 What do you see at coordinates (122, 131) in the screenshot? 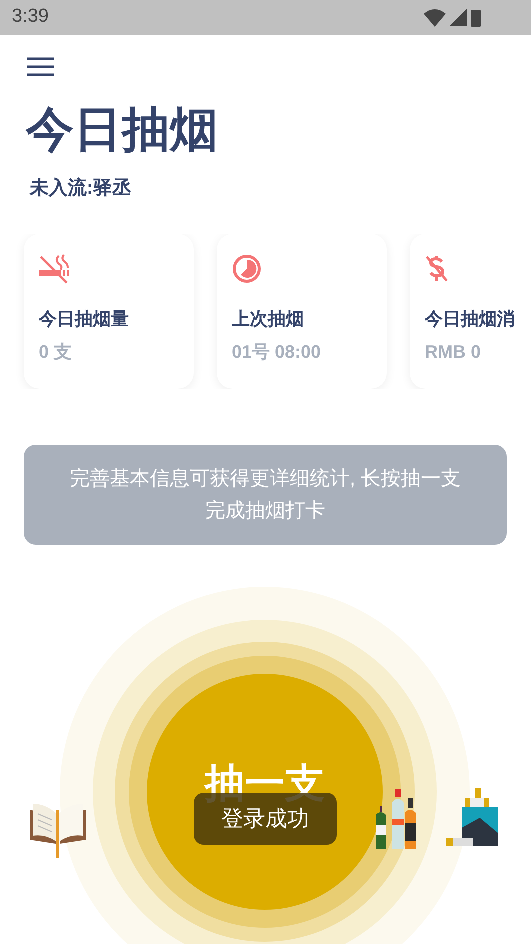
I see `page-title: 今日抽烟` at bounding box center [122, 131].